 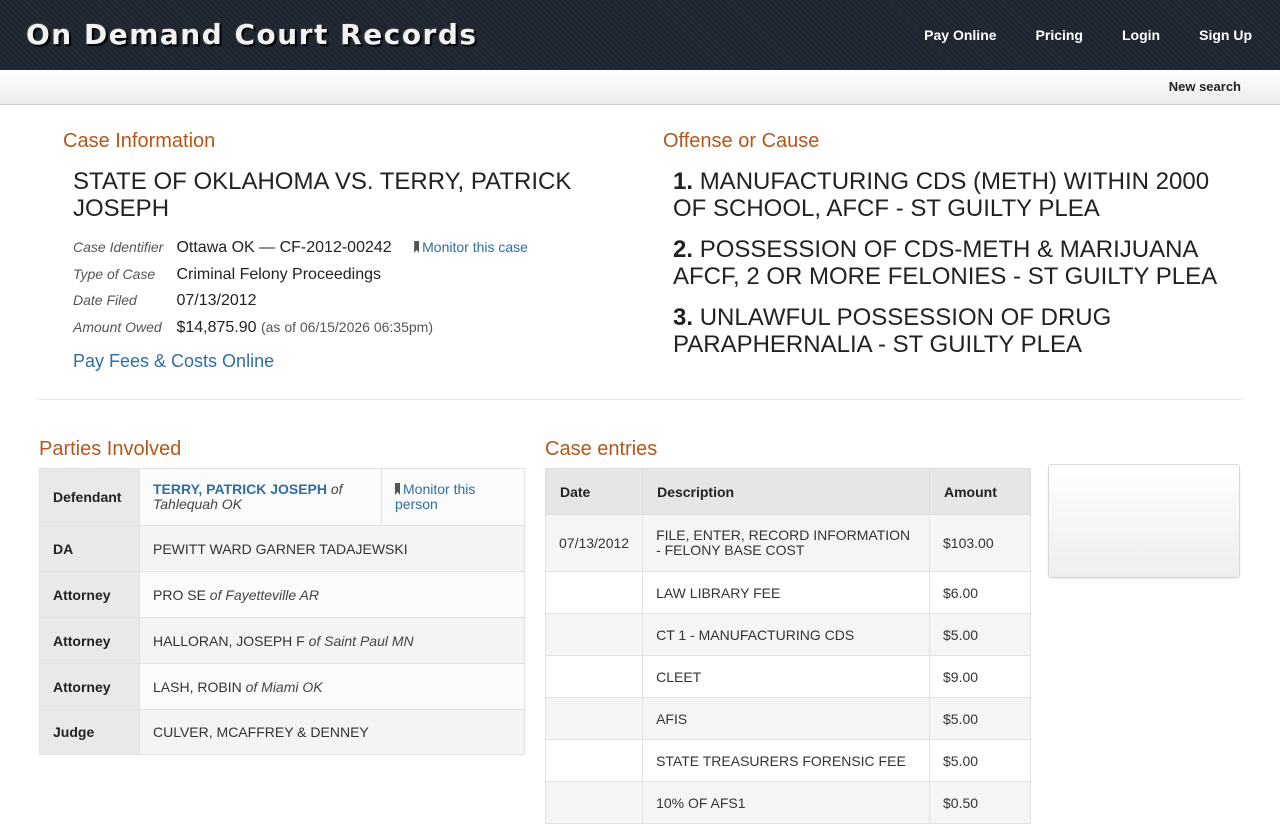 I want to click on entry-description: CLEET, so click(x=786, y=676).